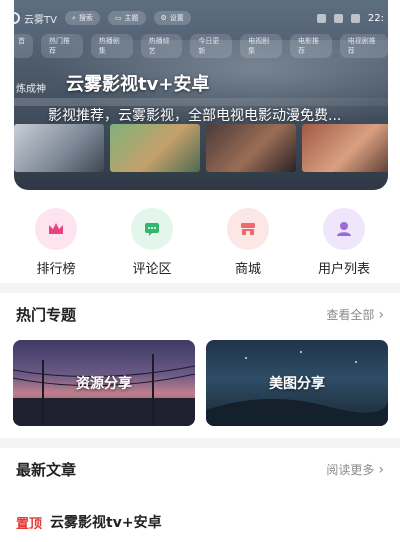  What do you see at coordinates (73, 17) in the screenshot?
I see `search-icon: ⌕` at bounding box center [73, 17].